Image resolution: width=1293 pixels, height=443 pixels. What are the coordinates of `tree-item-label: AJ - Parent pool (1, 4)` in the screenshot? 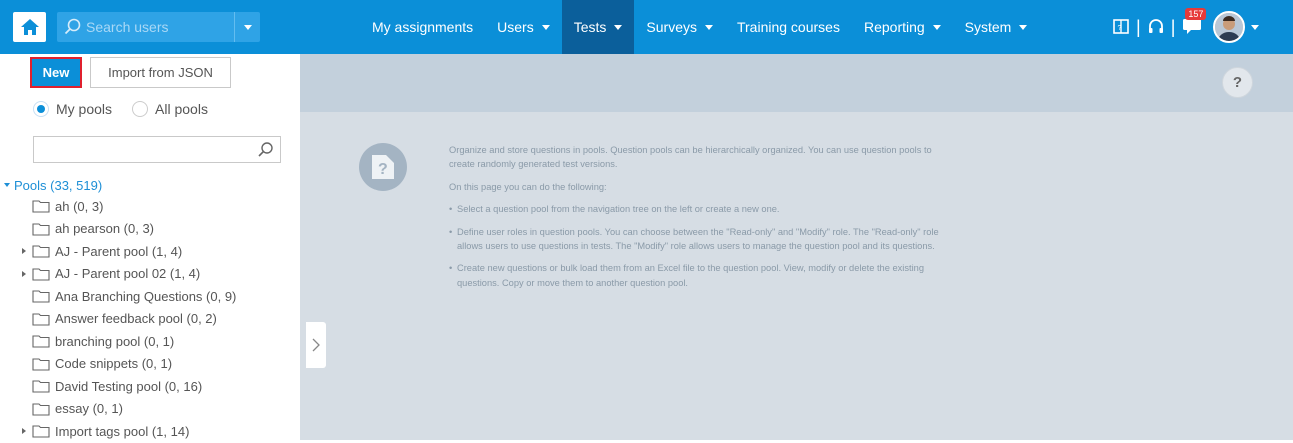 It's located at (119, 251).